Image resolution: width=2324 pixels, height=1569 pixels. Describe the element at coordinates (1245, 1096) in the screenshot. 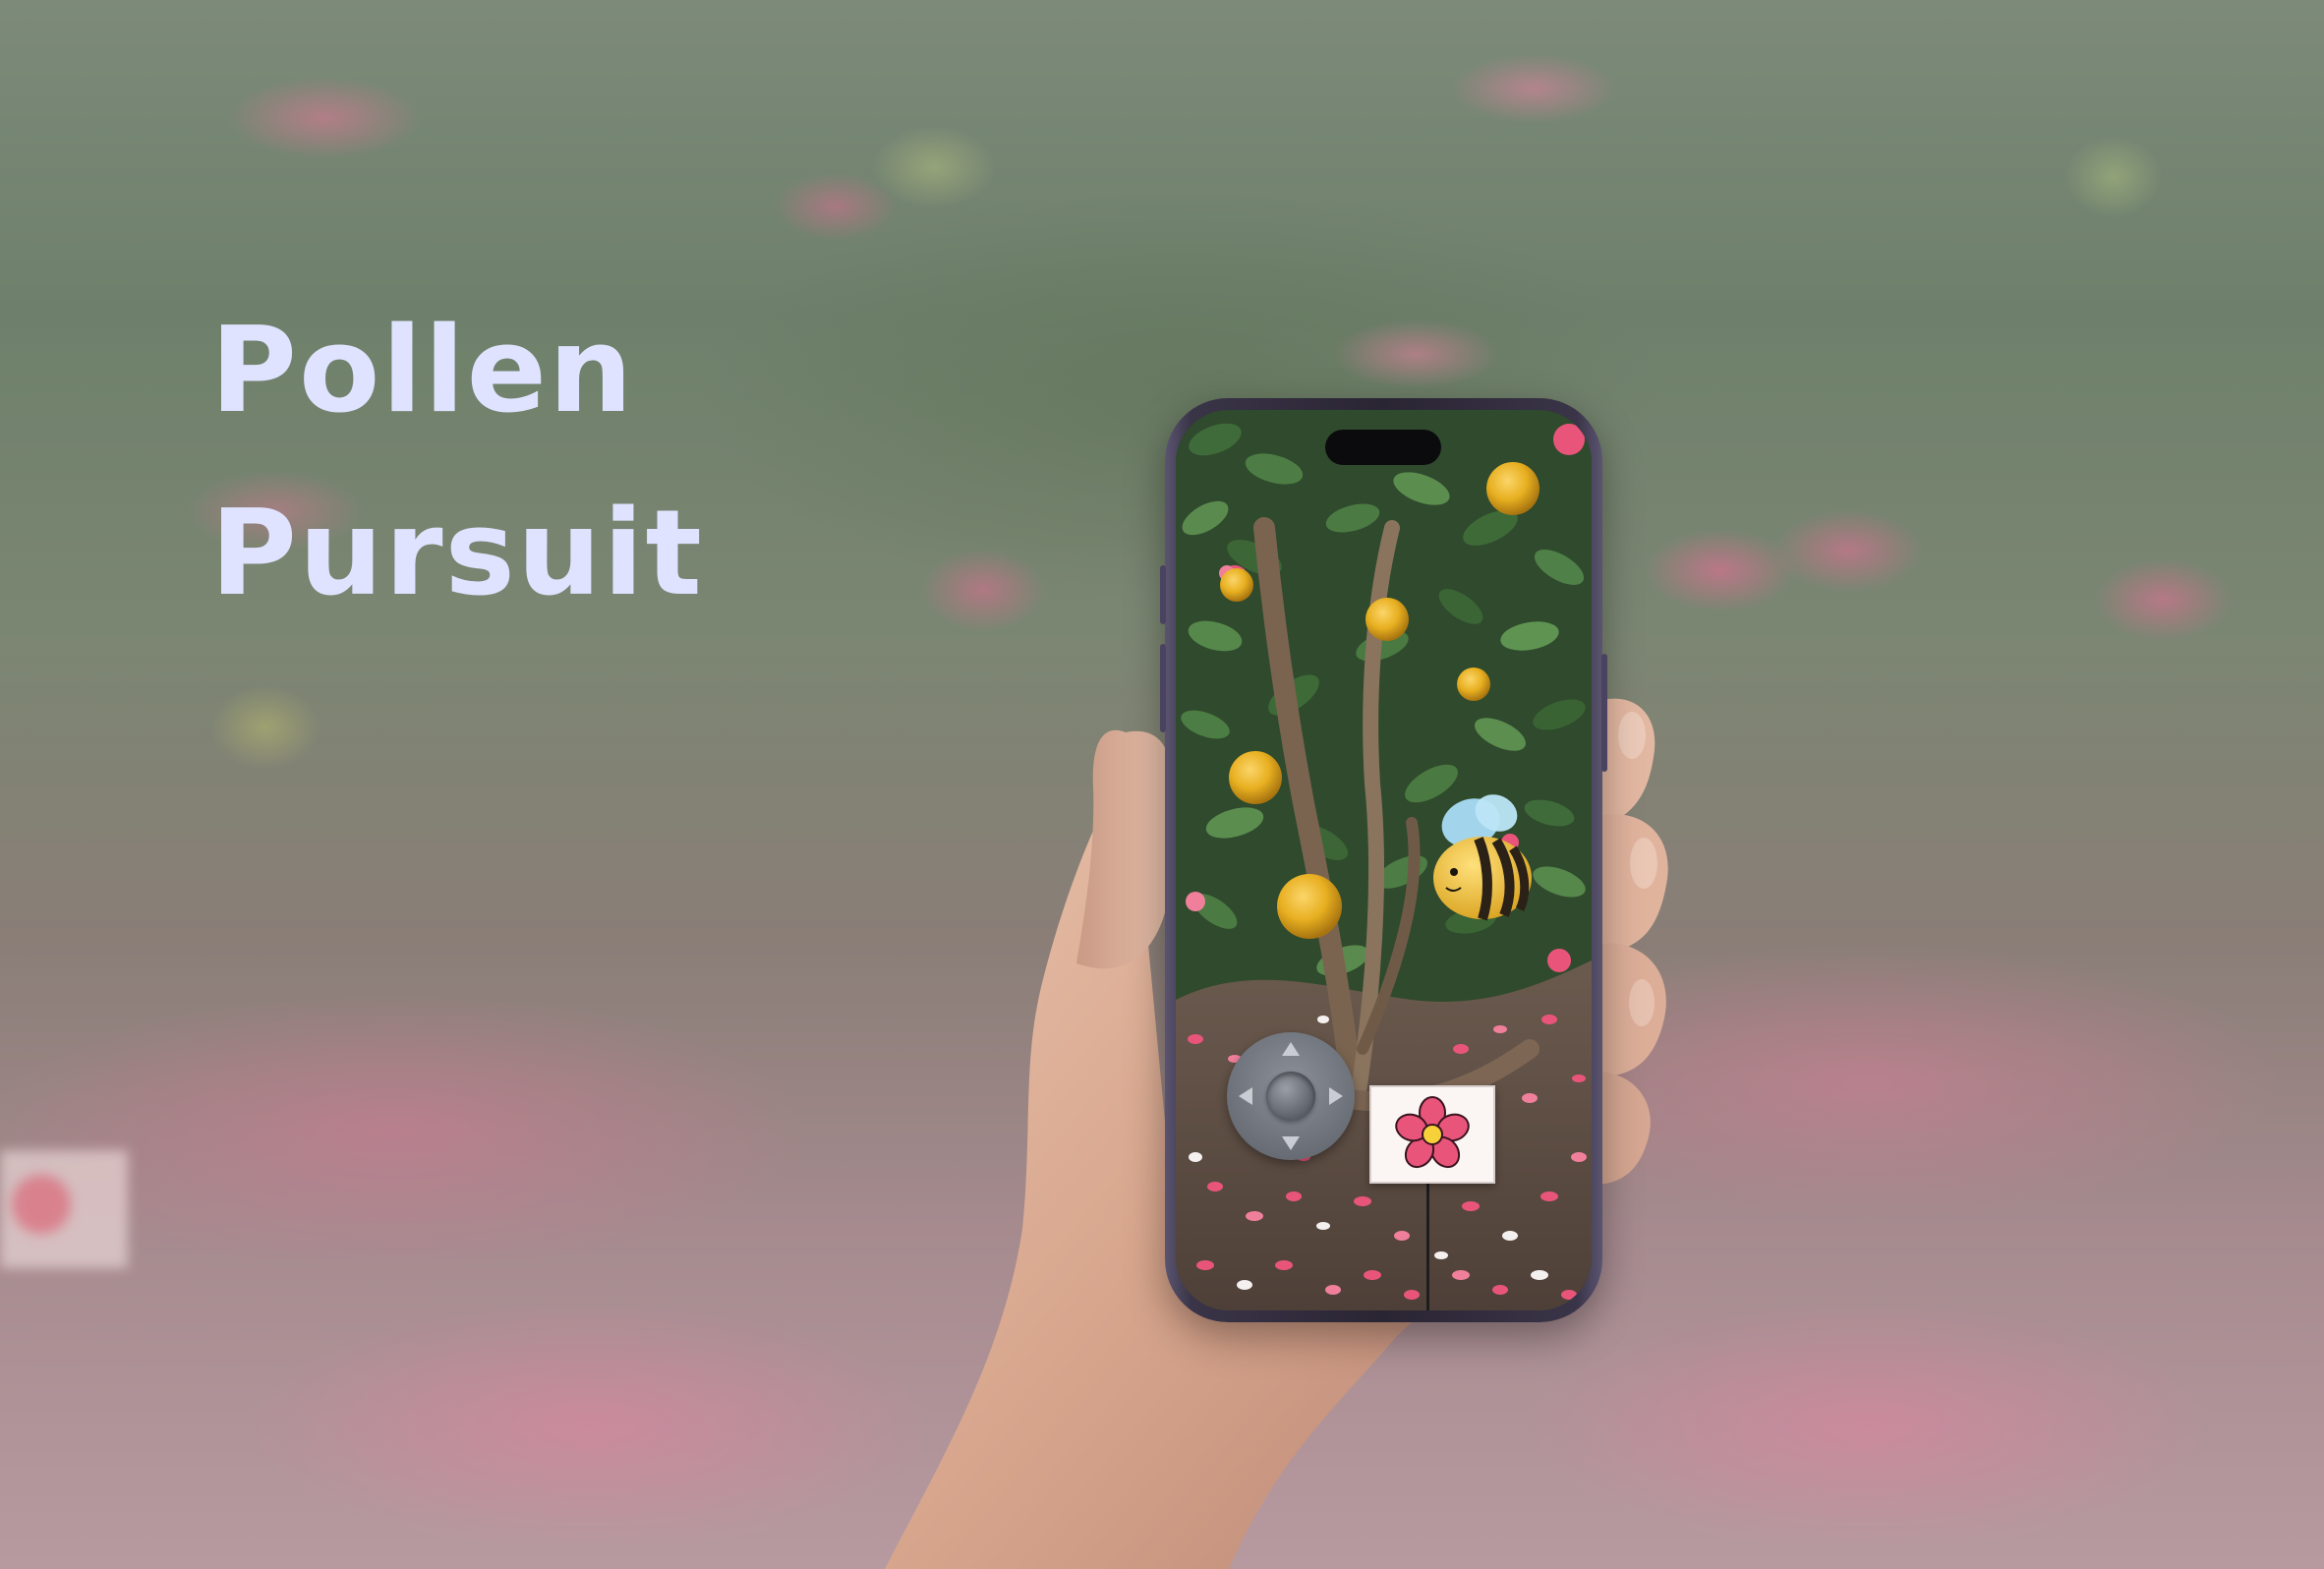

I see `dpad-left-button` at that location.